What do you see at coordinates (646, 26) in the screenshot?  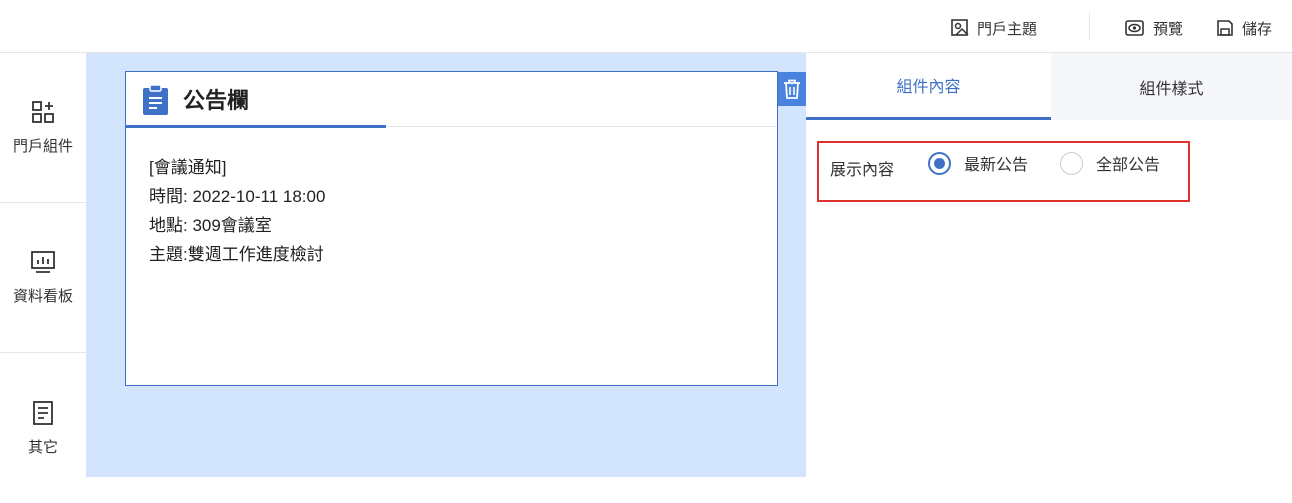 I see `top-toolbar: 門戶主題 預覽 儲存` at bounding box center [646, 26].